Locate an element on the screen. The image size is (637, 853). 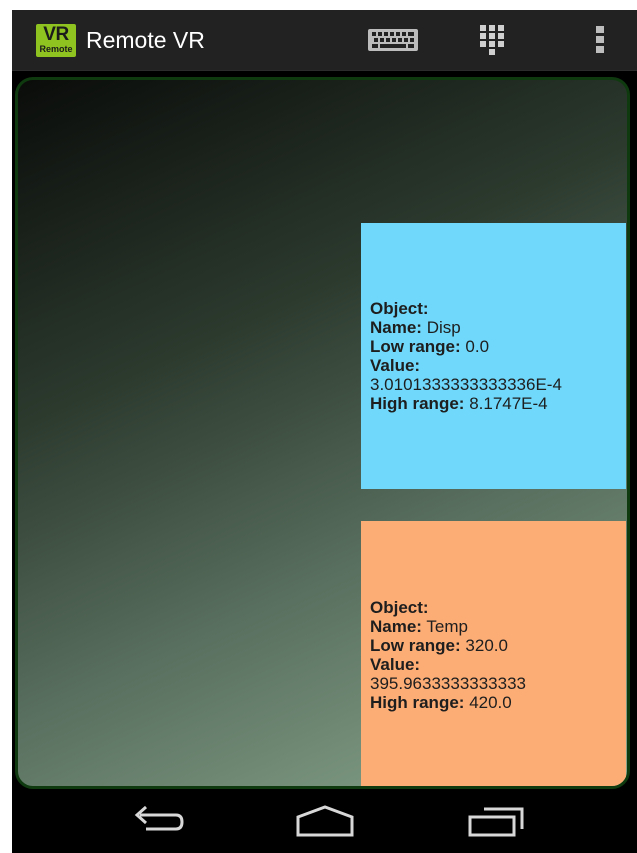
keyboard-icon is located at coordinates (393, 40).